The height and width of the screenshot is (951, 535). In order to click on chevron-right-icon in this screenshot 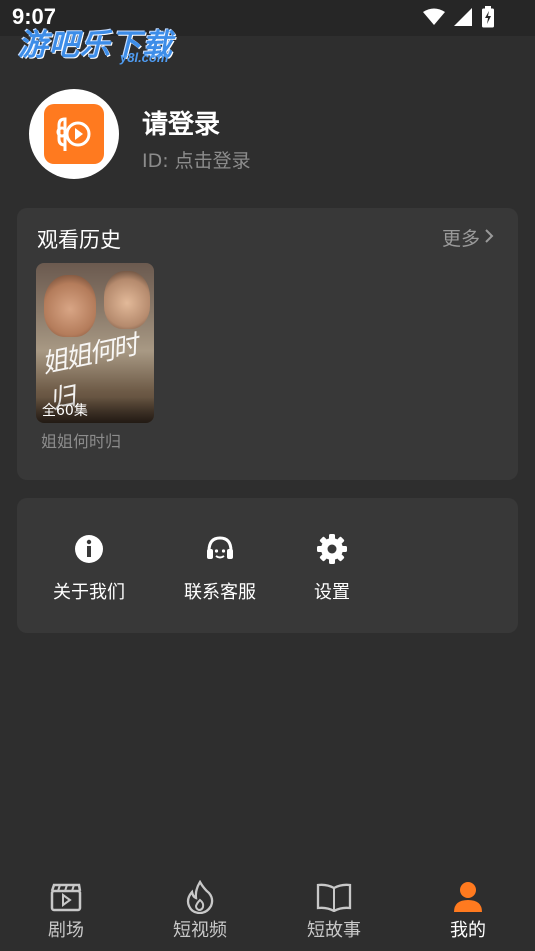, I will do `click(489, 238)`.